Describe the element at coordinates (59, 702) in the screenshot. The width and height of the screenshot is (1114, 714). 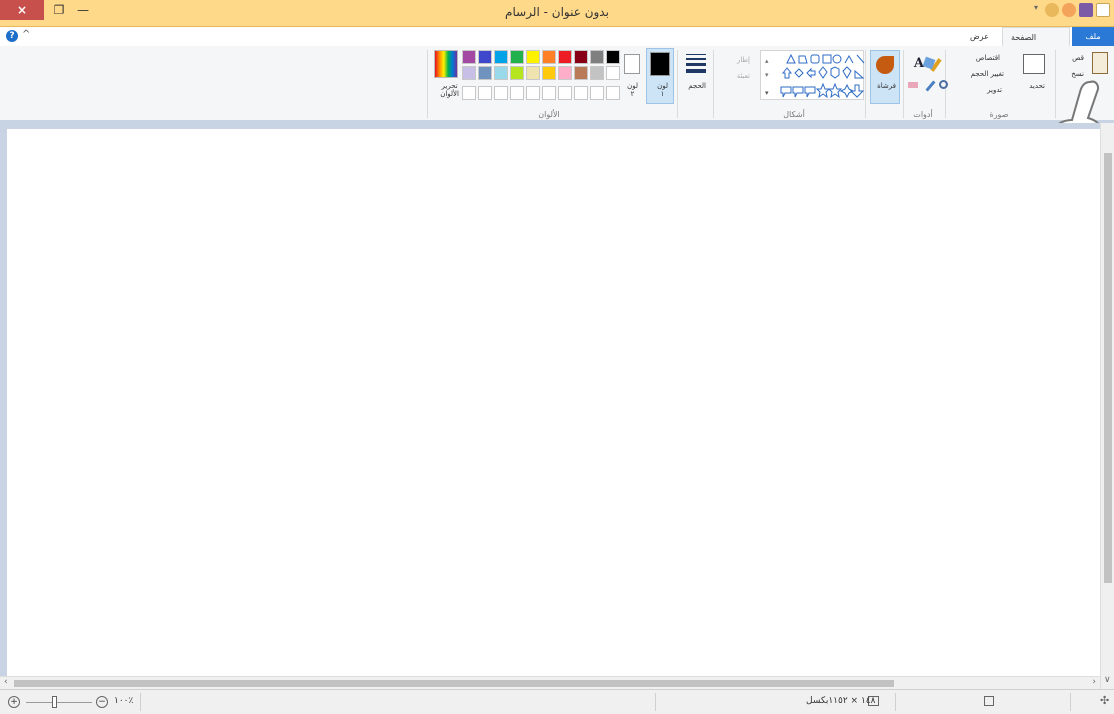
I see `zoom-slider-track` at that location.